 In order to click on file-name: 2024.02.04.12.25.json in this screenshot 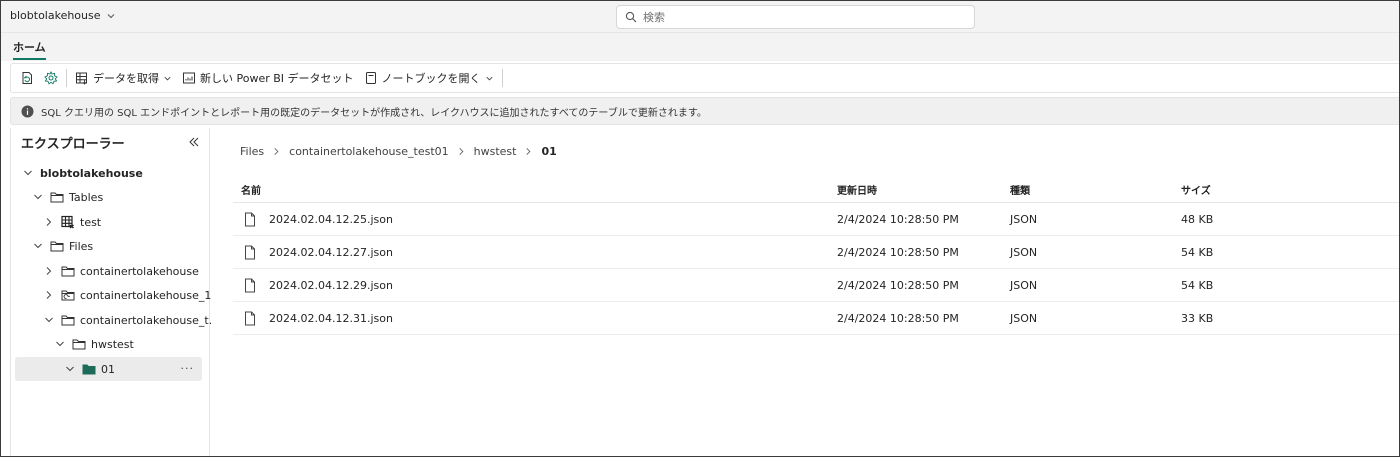, I will do `click(331, 219)`.